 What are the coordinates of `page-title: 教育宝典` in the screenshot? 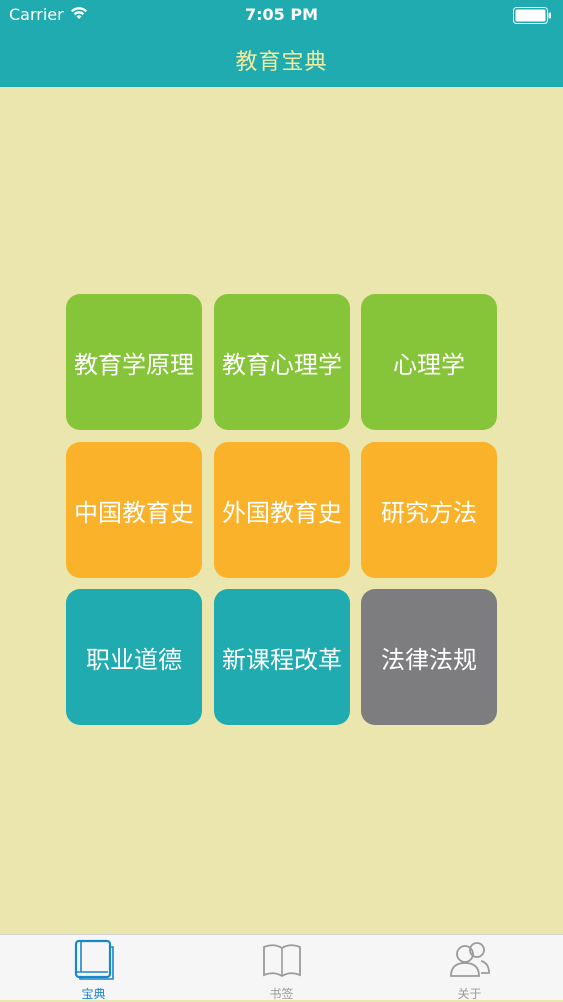 It's located at (281, 62).